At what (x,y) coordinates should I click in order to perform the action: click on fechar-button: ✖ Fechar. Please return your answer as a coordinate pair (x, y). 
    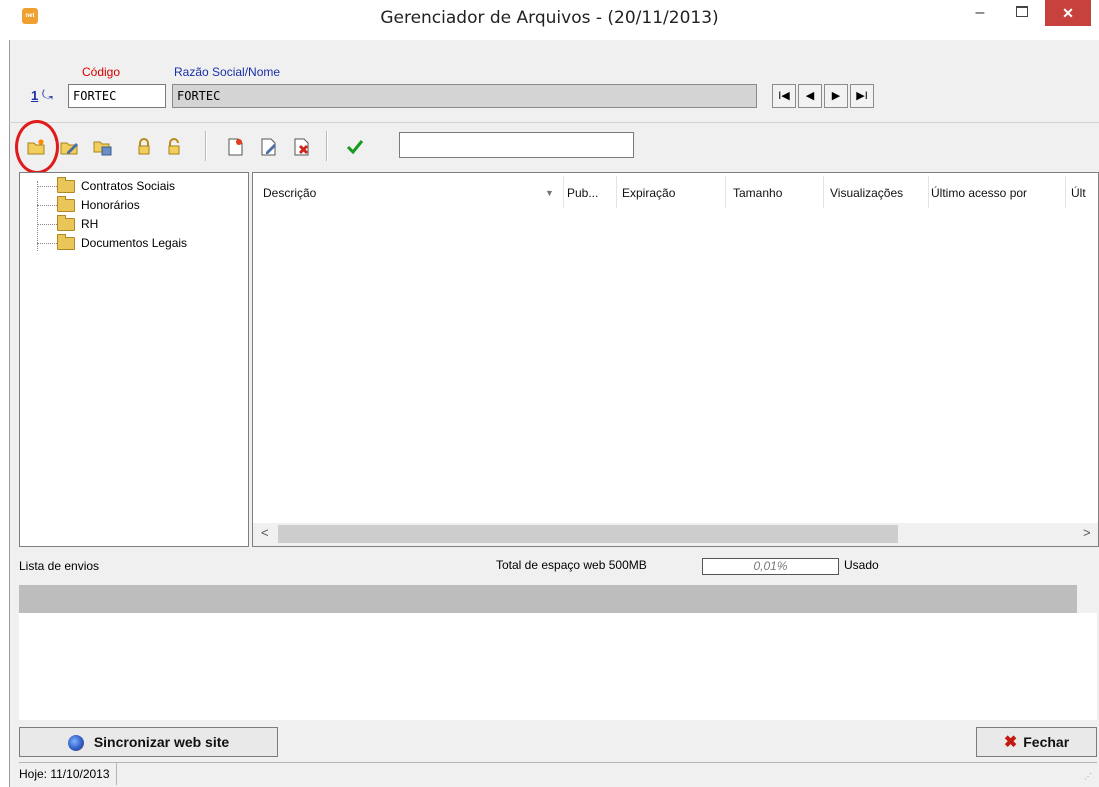
    Looking at the image, I should click on (1036, 742).